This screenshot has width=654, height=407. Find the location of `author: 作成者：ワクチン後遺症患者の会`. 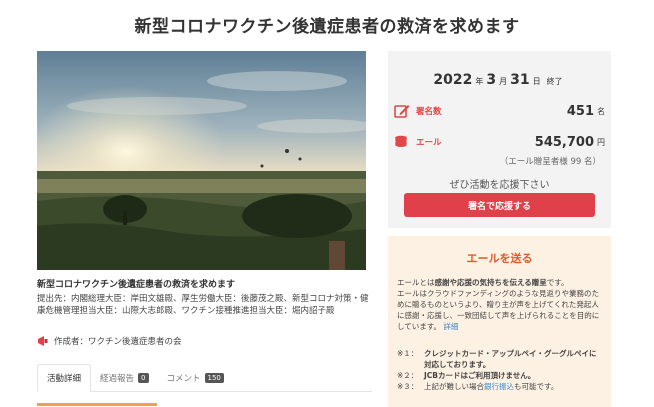

author: 作成者：ワクチン後遺症患者の会 is located at coordinates (109, 341).